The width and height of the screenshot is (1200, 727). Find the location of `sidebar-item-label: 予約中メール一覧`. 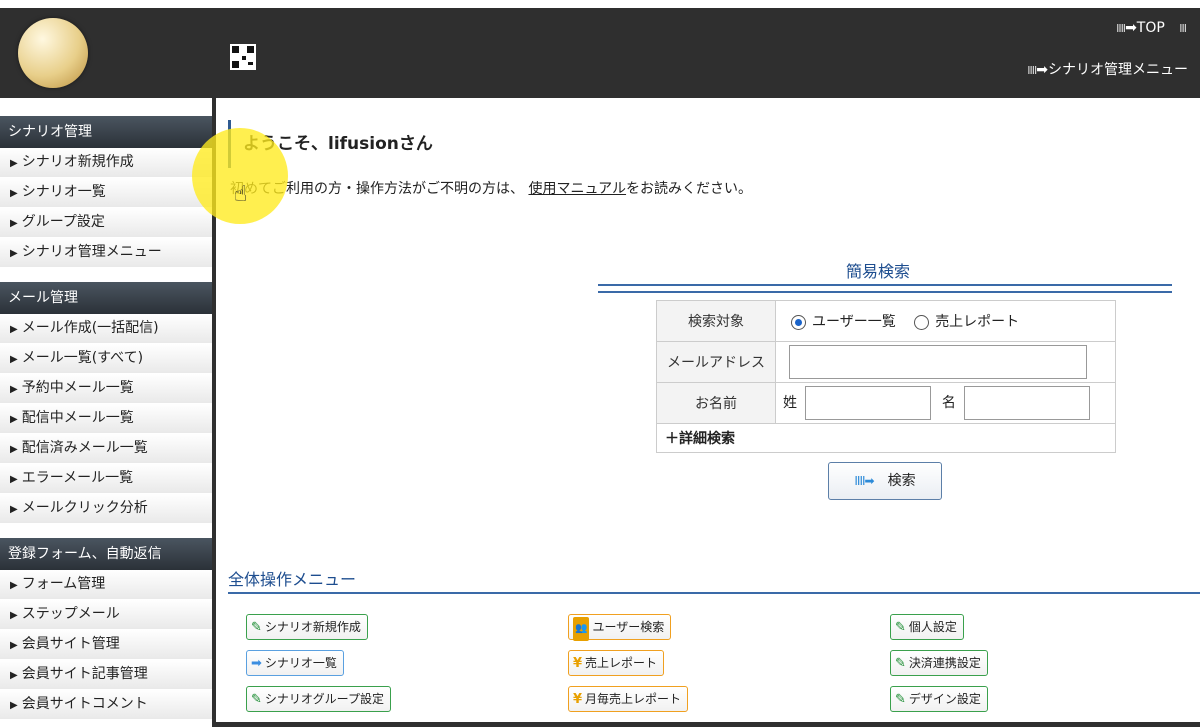

sidebar-item-label: 予約中メール一覧 is located at coordinates (77, 388).